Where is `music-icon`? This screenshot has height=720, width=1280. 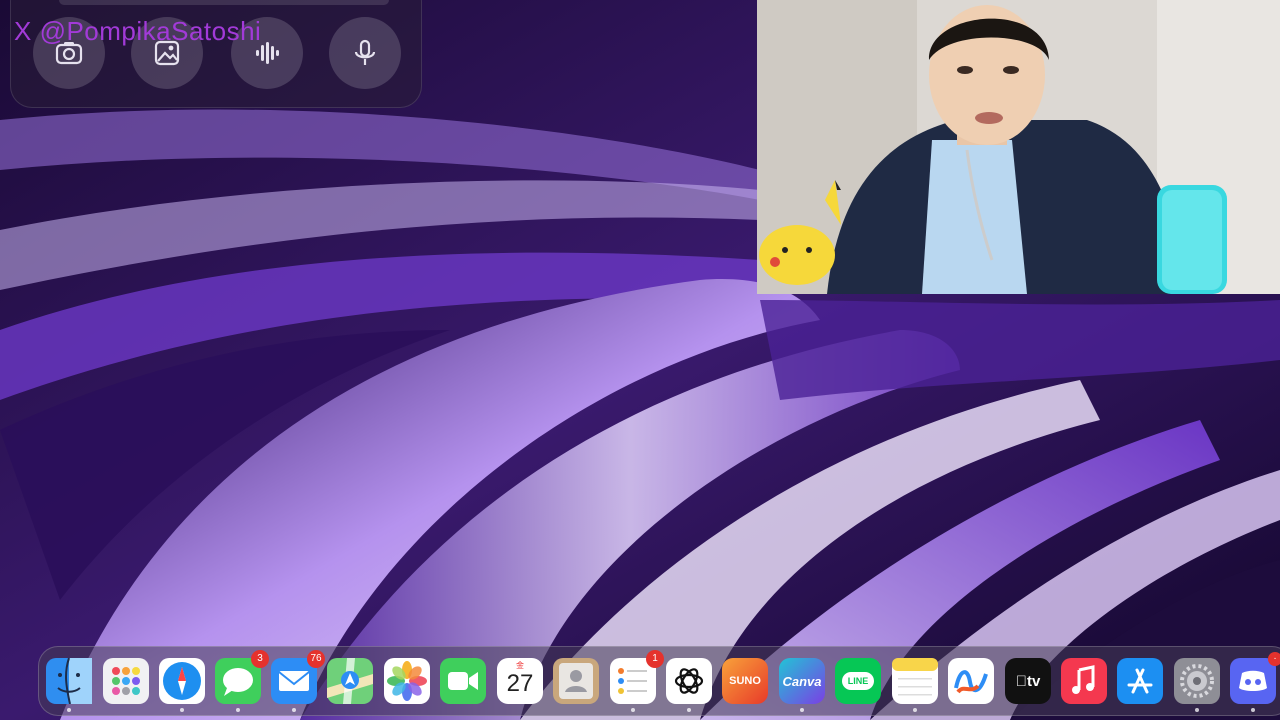 music-icon is located at coordinates (1084, 681).